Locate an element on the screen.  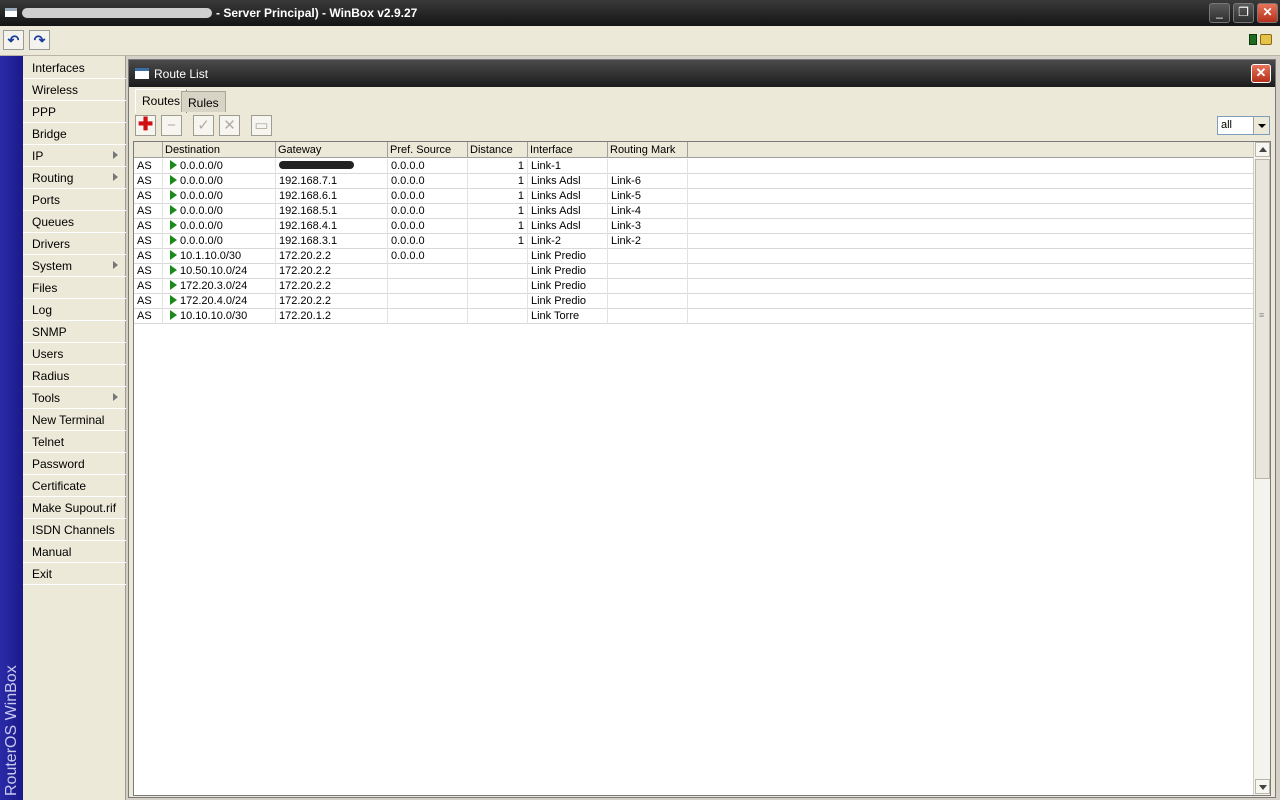
cell-routing-mark: Link-3 is located at coordinates (648, 226).